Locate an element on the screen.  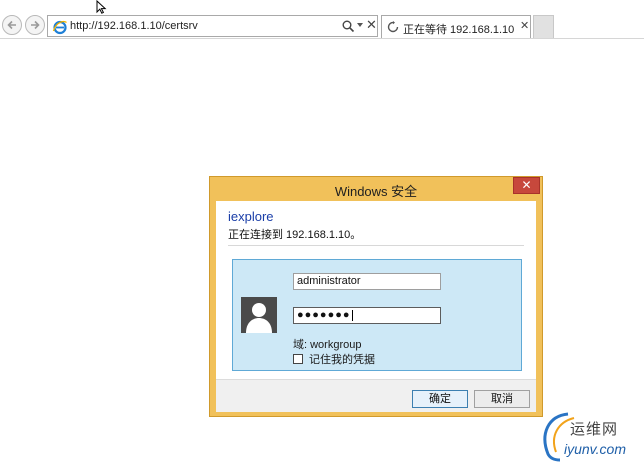
dialog-separator is located at coordinates (376, 245).